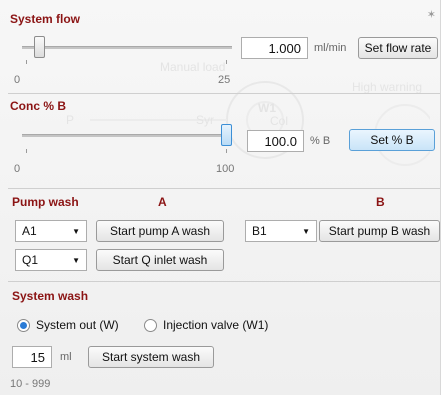  Describe the element at coordinates (51, 231) in the screenshot. I see `pump-a-inlet-select: A1 ▼` at that location.